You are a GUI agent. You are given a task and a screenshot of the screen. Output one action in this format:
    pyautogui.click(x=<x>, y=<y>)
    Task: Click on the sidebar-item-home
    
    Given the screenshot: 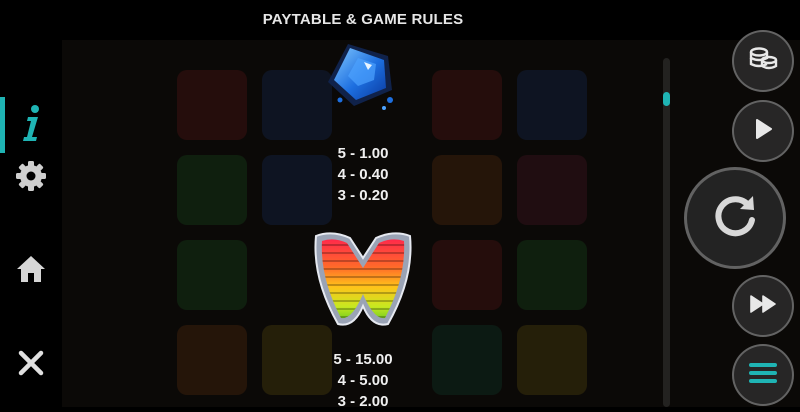 What is the action you would take?
    pyautogui.click(x=31, y=271)
    